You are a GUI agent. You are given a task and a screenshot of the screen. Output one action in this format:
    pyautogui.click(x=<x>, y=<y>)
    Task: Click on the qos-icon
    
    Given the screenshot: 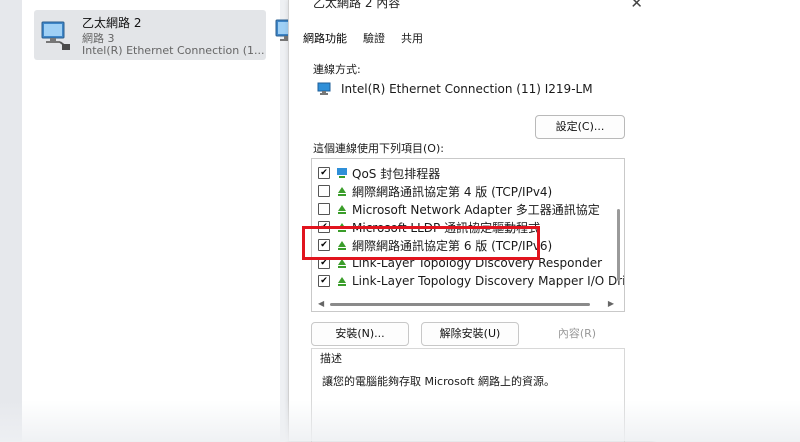 What is the action you would take?
    pyautogui.click(x=342, y=173)
    